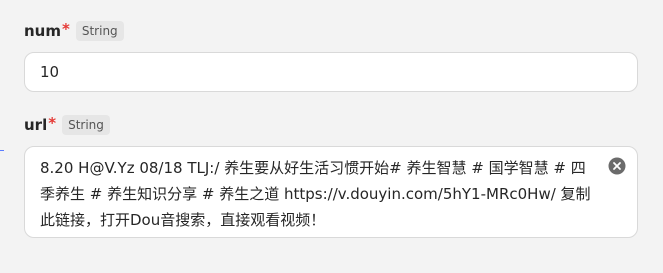 The width and height of the screenshot is (663, 273). Describe the element at coordinates (52, 123) in the screenshot. I see `url-required-mark: *` at that location.